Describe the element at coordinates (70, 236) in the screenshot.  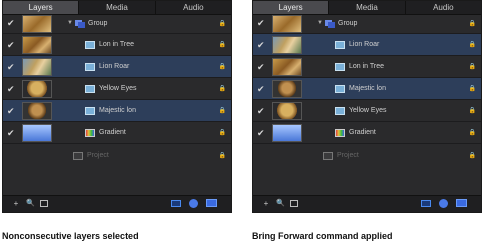
I see `caption-left: Nonconsecutive layers selected` at that location.